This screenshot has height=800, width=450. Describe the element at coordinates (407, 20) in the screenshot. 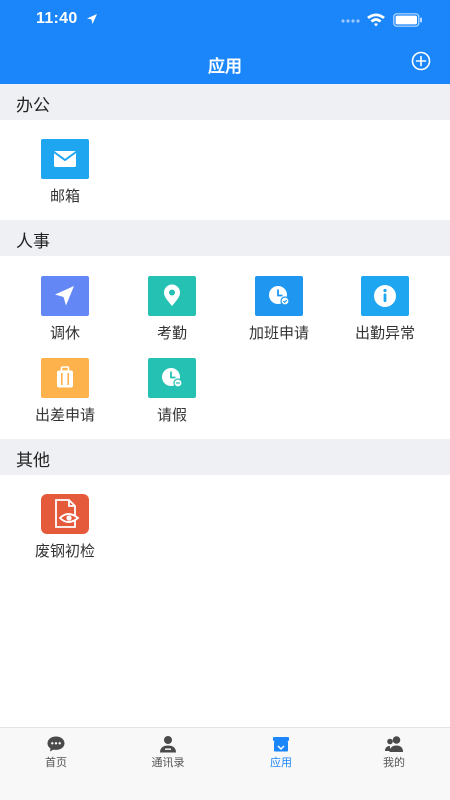

I see `battery-icon` at that location.